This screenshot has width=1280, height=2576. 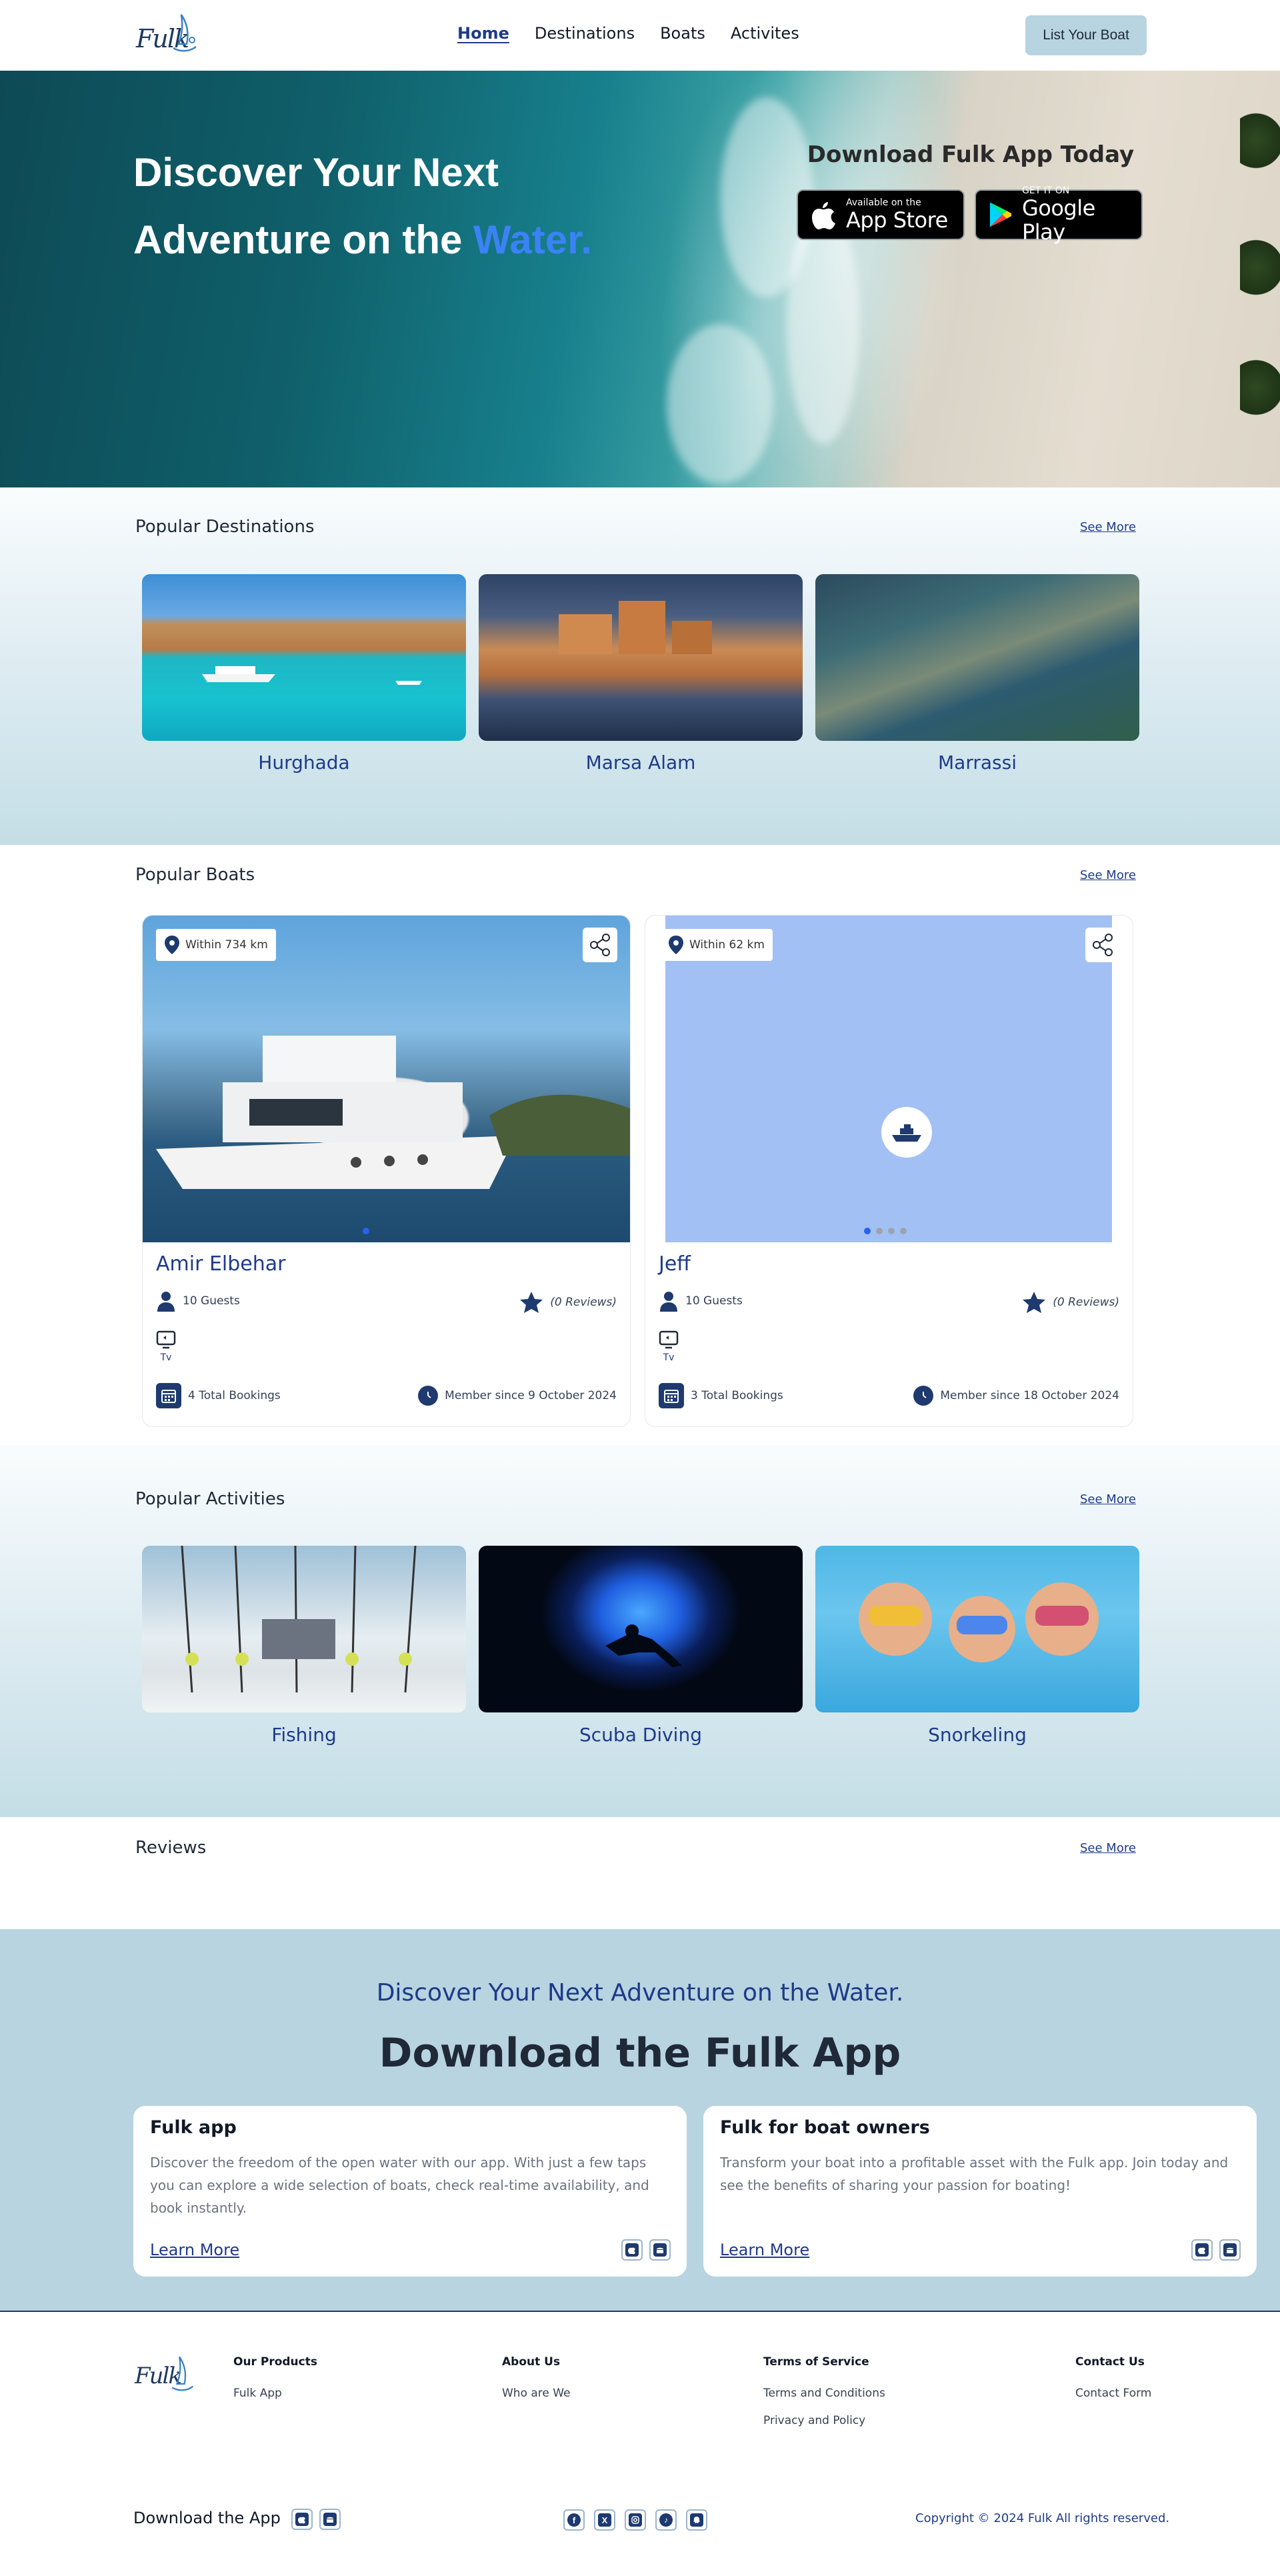 What do you see at coordinates (1045, 190) in the screenshot?
I see `google-play-small-text: GET IT ON` at bounding box center [1045, 190].